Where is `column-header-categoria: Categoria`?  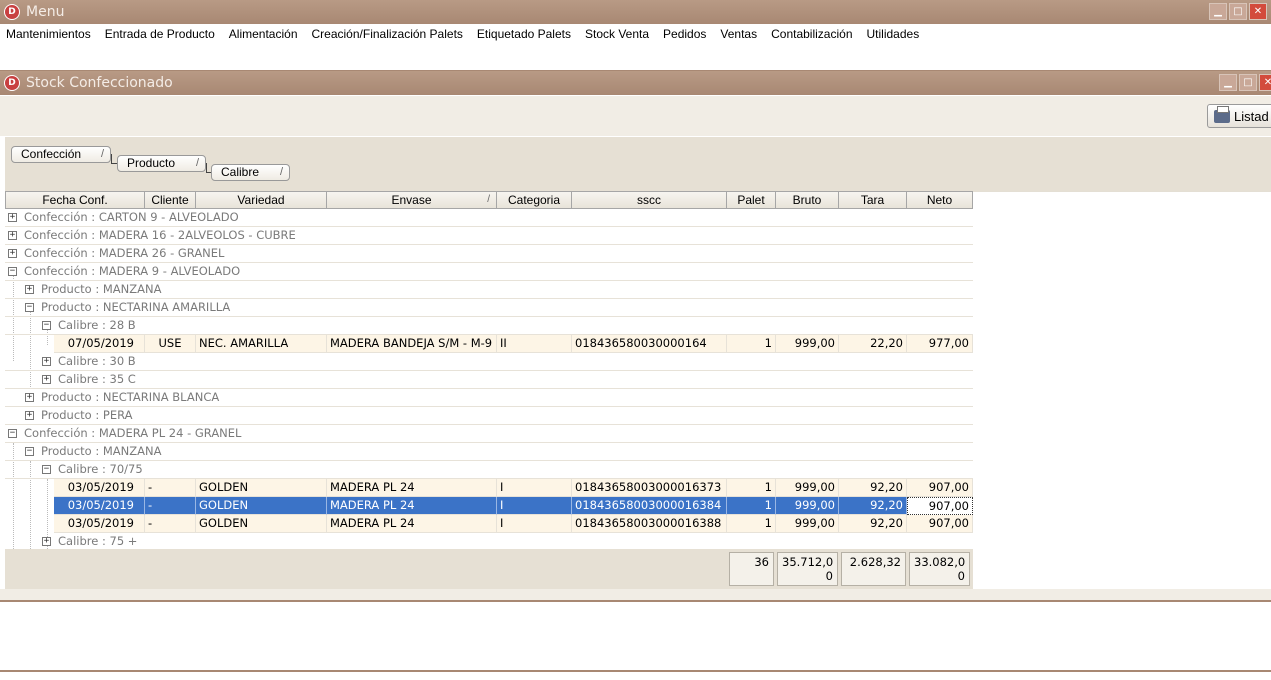 column-header-categoria: Categoria is located at coordinates (534, 200).